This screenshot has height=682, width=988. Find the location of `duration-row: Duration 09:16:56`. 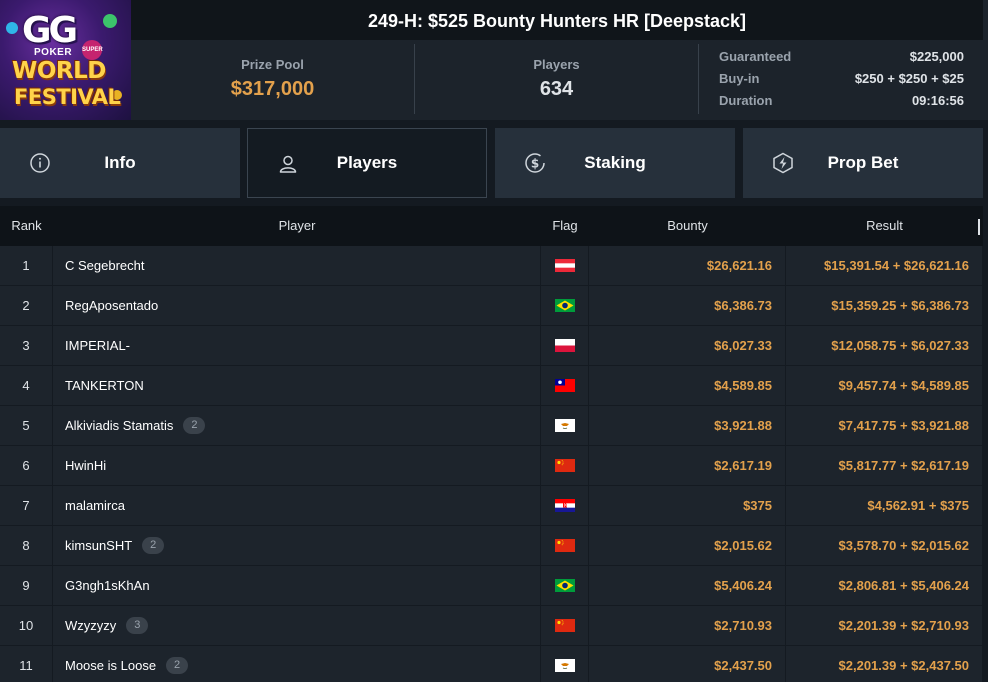

duration-row: Duration 09:16:56 is located at coordinates (835, 101).